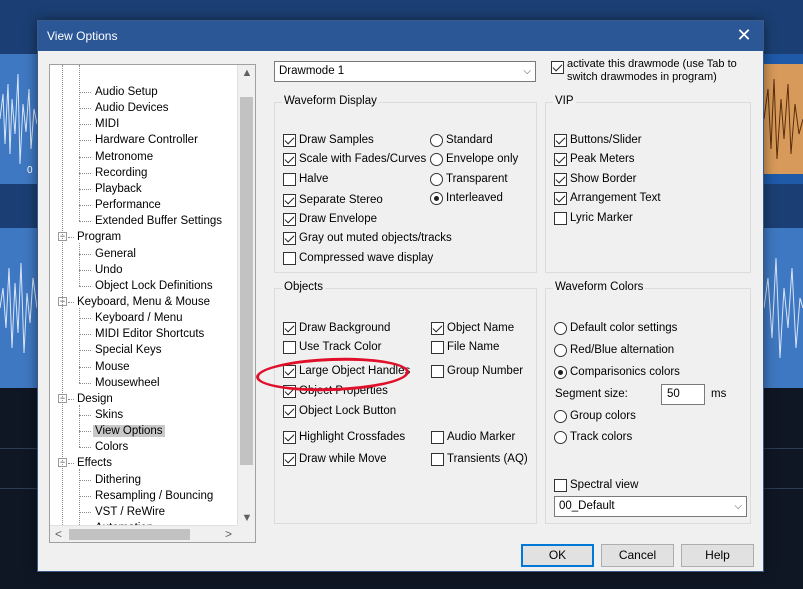 The height and width of the screenshot is (589, 803). Describe the element at coordinates (595, 417) in the screenshot. I see `group-colors-radio: Group colors` at that location.